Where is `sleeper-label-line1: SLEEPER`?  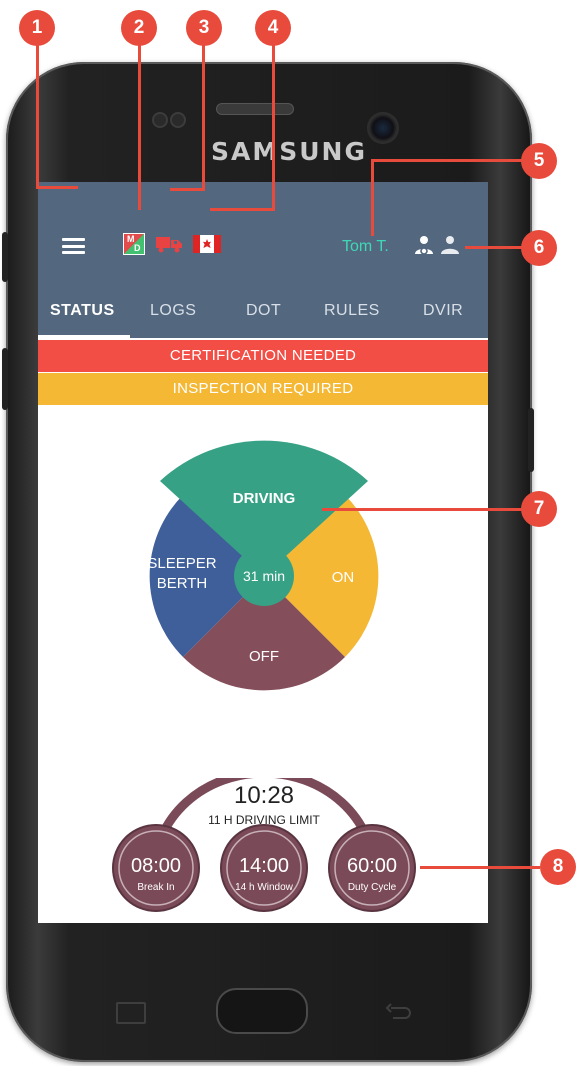 sleeper-label-line1: SLEEPER is located at coordinates (181, 563).